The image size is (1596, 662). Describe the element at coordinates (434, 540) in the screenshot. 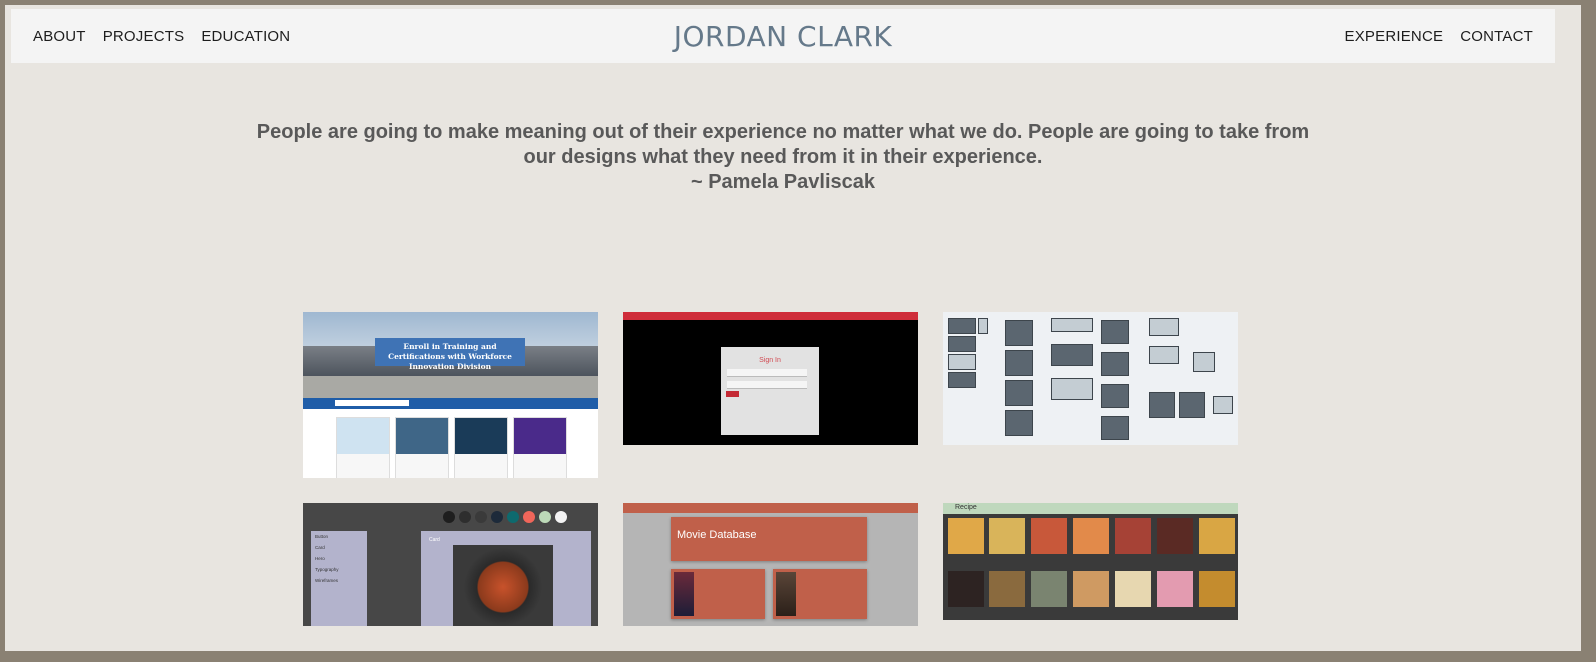

I see `thumbnail-card-label: Card` at that location.